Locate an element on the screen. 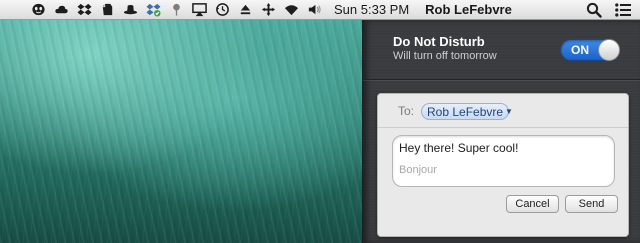  spotlight-search-icon is located at coordinates (594, 10).